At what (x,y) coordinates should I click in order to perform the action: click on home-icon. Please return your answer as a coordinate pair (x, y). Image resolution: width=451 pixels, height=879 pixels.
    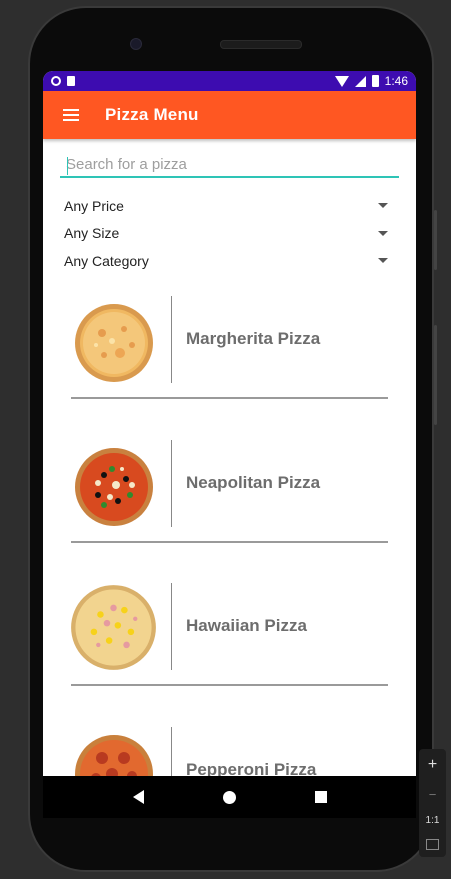
    Looking at the image, I should click on (229, 797).